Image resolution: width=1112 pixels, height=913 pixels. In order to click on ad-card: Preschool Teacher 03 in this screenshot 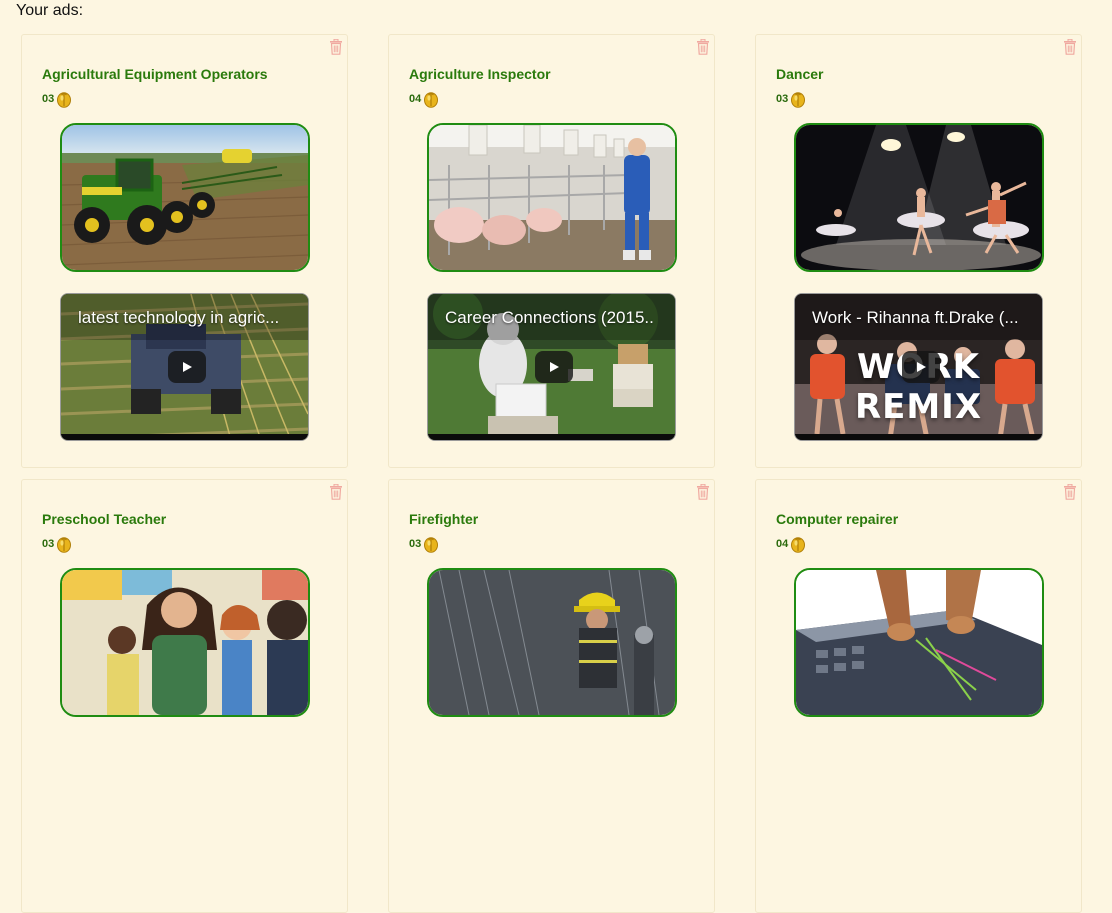, I will do `click(184, 696)`.